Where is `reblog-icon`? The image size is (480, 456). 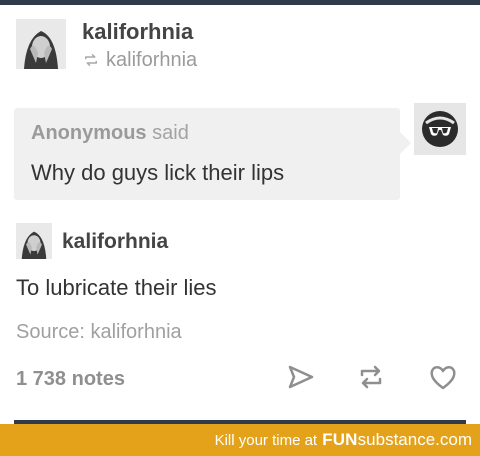 reblog-icon is located at coordinates (371, 377).